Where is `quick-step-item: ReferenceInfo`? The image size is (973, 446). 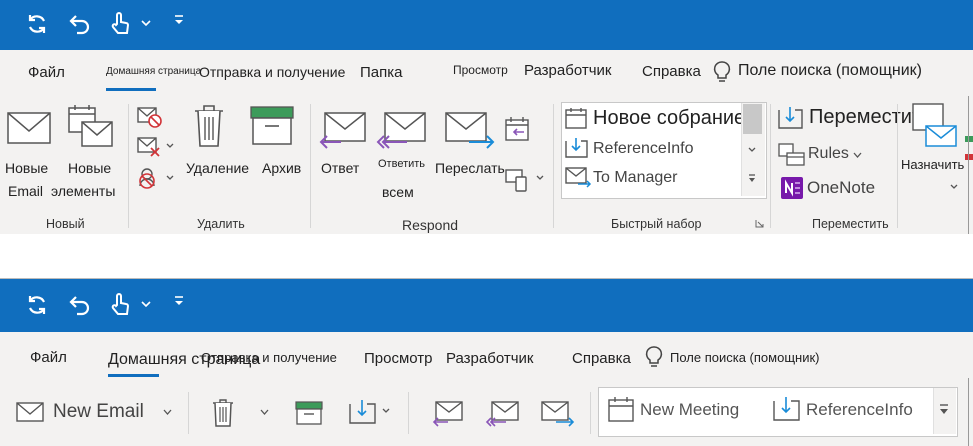 quick-step-item: ReferenceInfo is located at coordinates (643, 149).